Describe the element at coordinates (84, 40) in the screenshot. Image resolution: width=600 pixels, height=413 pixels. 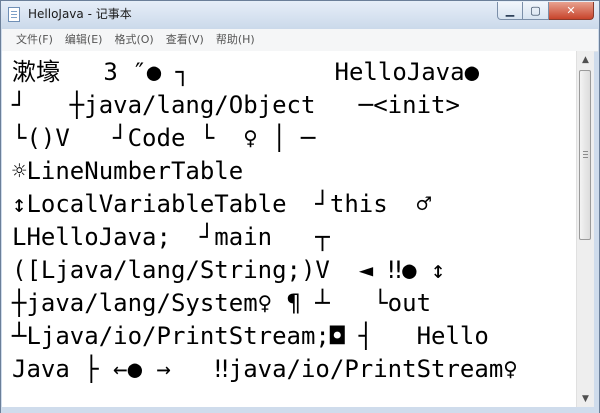
I see `menu-edit: 编辑(E)` at that location.